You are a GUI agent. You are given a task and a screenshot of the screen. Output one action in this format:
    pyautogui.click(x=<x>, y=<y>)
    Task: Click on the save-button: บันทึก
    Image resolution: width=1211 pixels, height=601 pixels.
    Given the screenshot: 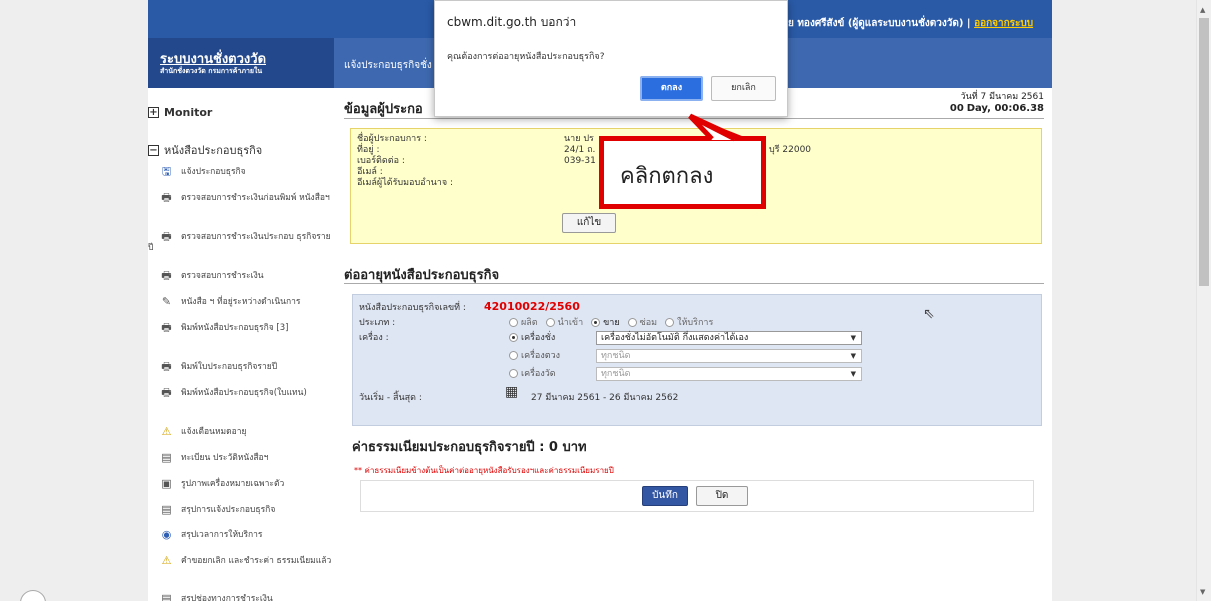 What is the action you would take?
    pyautogui.click(x=665, y=496)
    